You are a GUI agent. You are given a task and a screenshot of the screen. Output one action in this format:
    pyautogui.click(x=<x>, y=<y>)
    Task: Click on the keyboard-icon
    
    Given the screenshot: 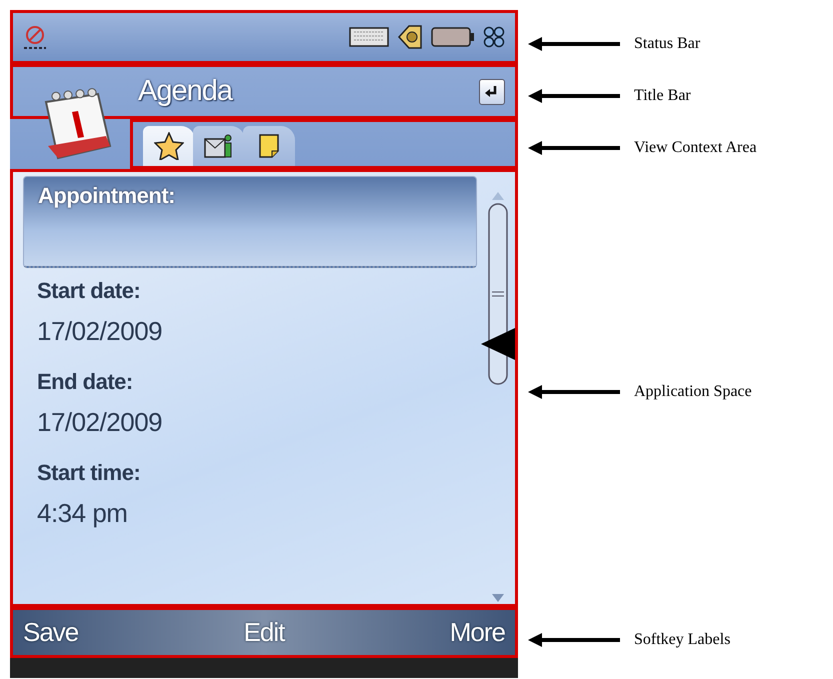 What is the action you would take?
    pyautogui.click(x=369, y=37)
    